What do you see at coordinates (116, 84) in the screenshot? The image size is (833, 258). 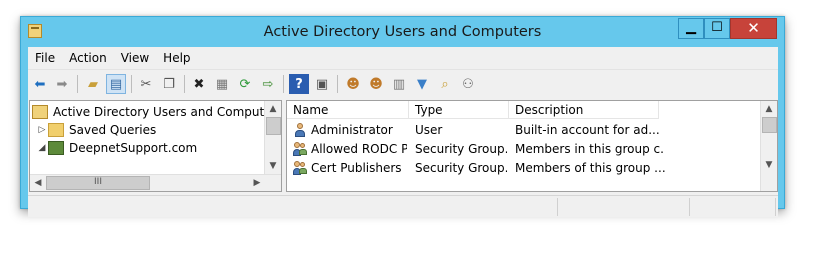 I see `show-hide-tree-icon: ▤` at bounding box center [116, 84].